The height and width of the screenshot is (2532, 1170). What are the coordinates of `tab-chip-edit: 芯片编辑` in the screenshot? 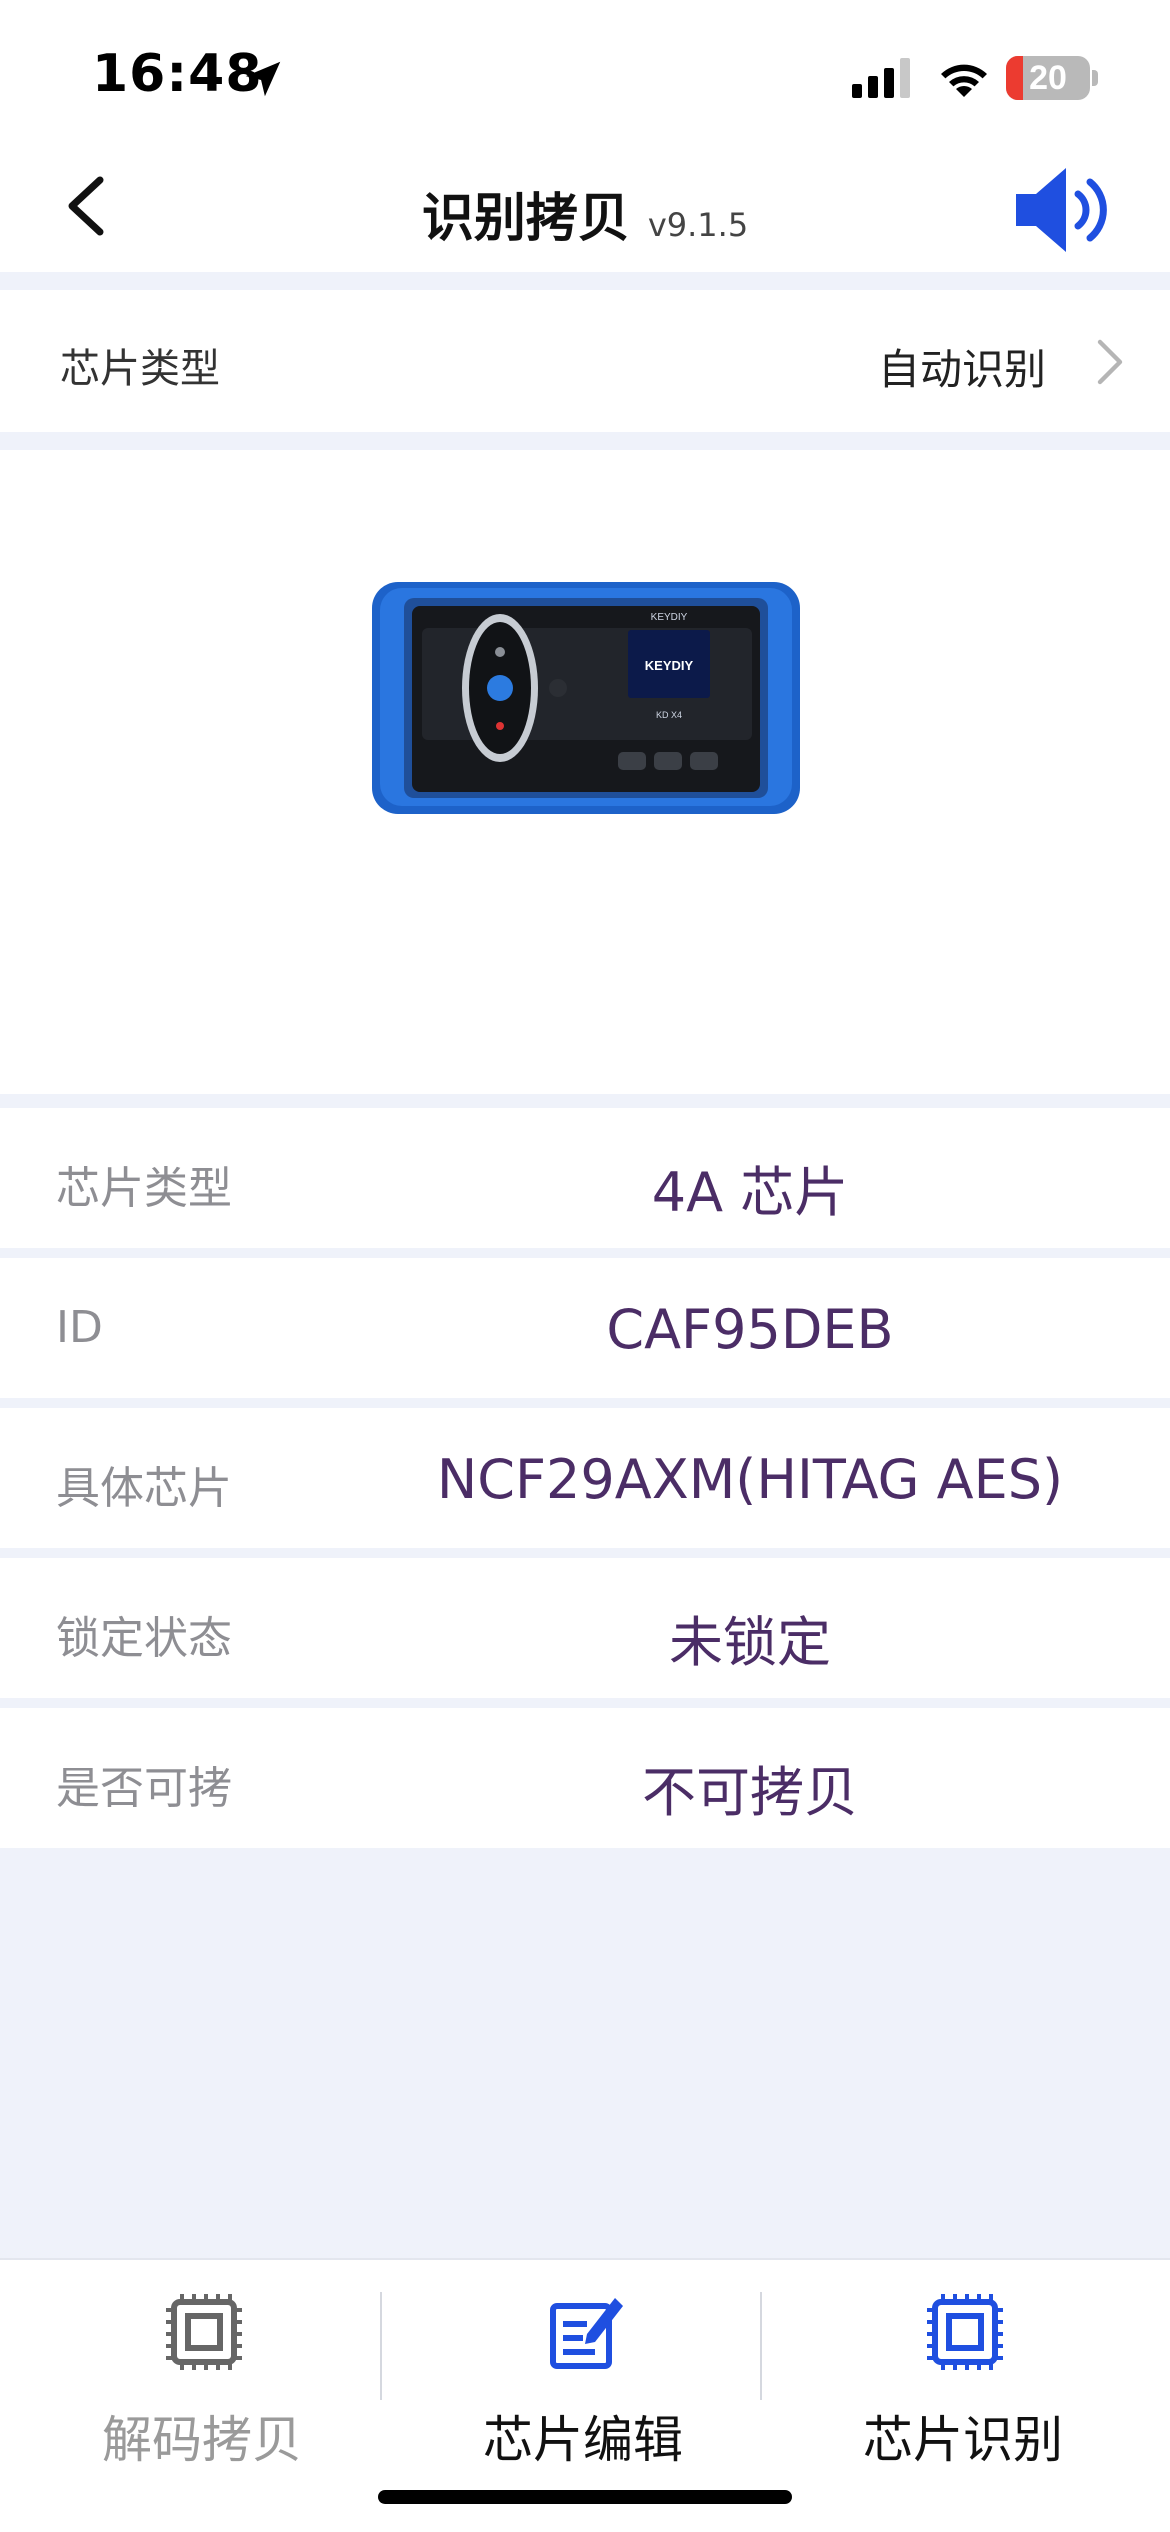 It's located at (583, 2375).